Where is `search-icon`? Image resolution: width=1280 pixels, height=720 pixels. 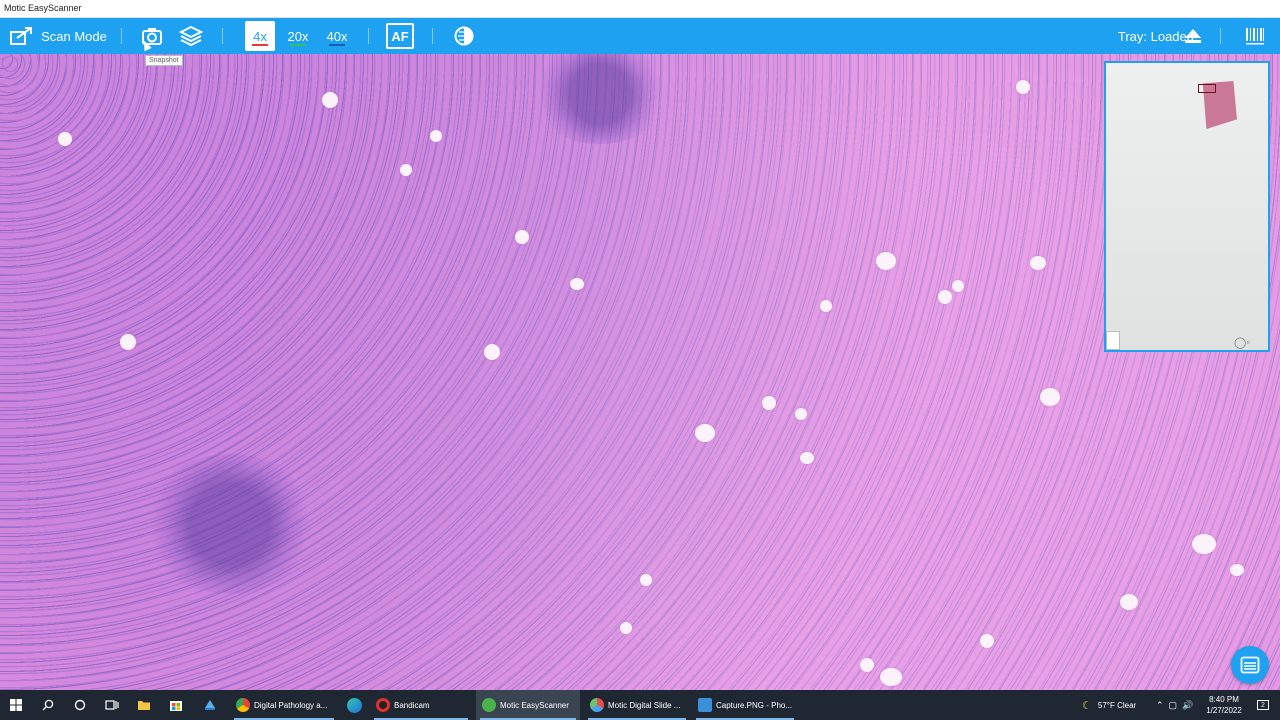 search-icon is located at coordinates (48, 705).